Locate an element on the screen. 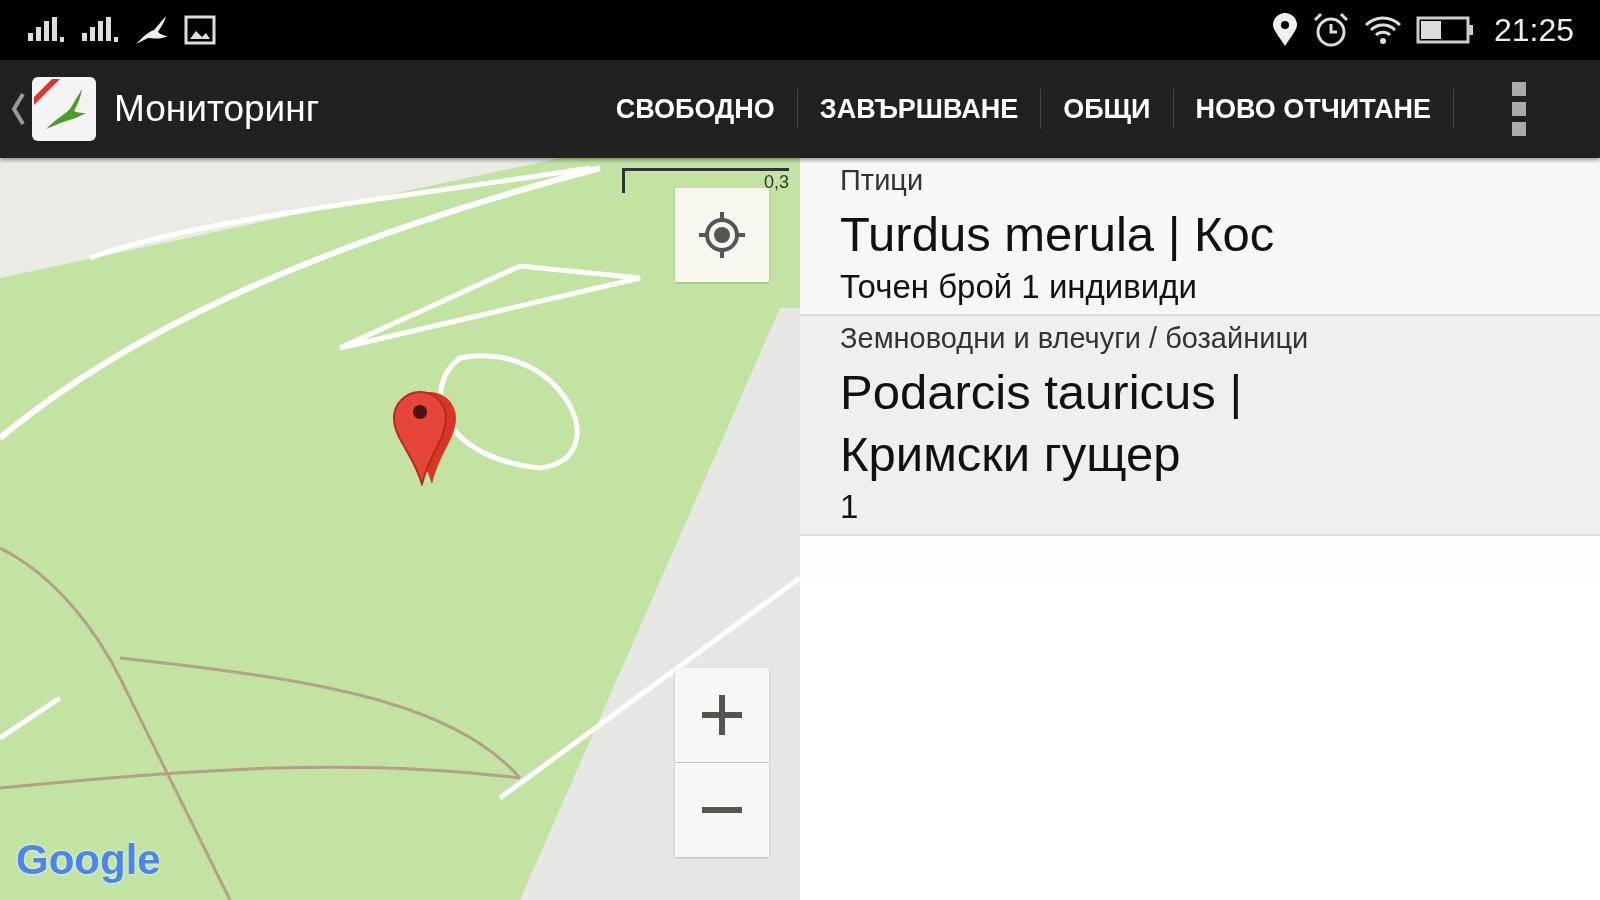 This screenshot has height=900, width=1600. minus-icon is located at coordinates (722, 810).